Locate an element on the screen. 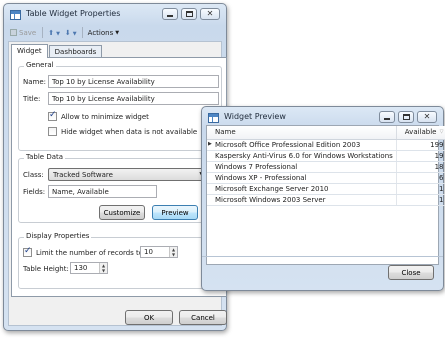 The height and width of the screenshot is (338, 445). table-row: Microsoft Exchange Server 2010 1 is located at coordinates (326, 189).